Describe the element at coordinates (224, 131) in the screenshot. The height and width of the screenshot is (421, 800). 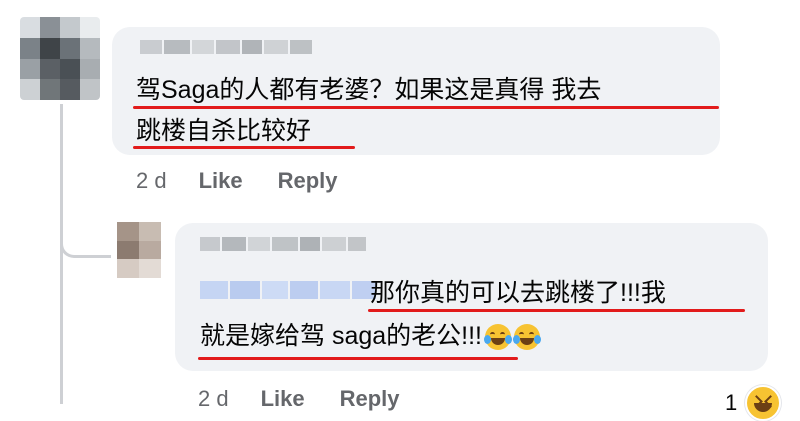
I see `comment-text-line: 跳楼自杀比较好` at that location.